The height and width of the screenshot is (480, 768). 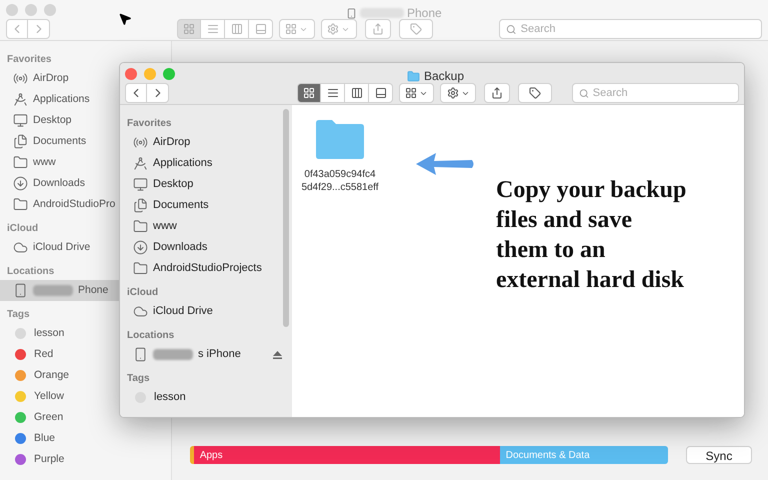 What do you see at coordinates (59, 354) in the screenshot?
I see `sidebar-item: Red` at bounding box center [59, 354].